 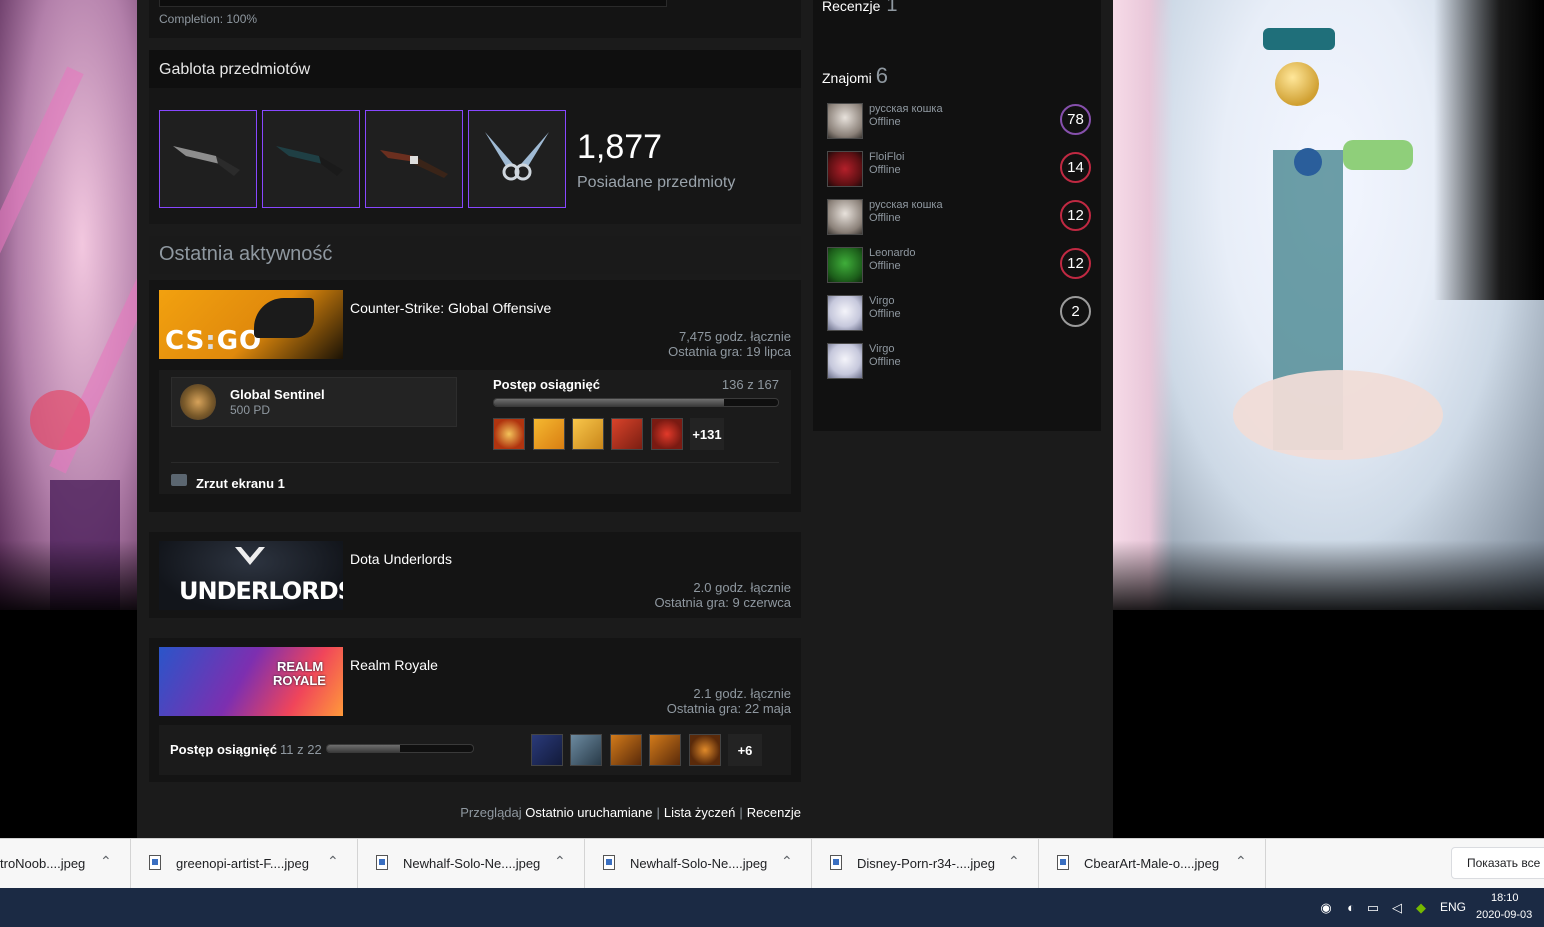 I want to click on download-item: troNoob....jpeg ⌃, so click(x=65, y=864).